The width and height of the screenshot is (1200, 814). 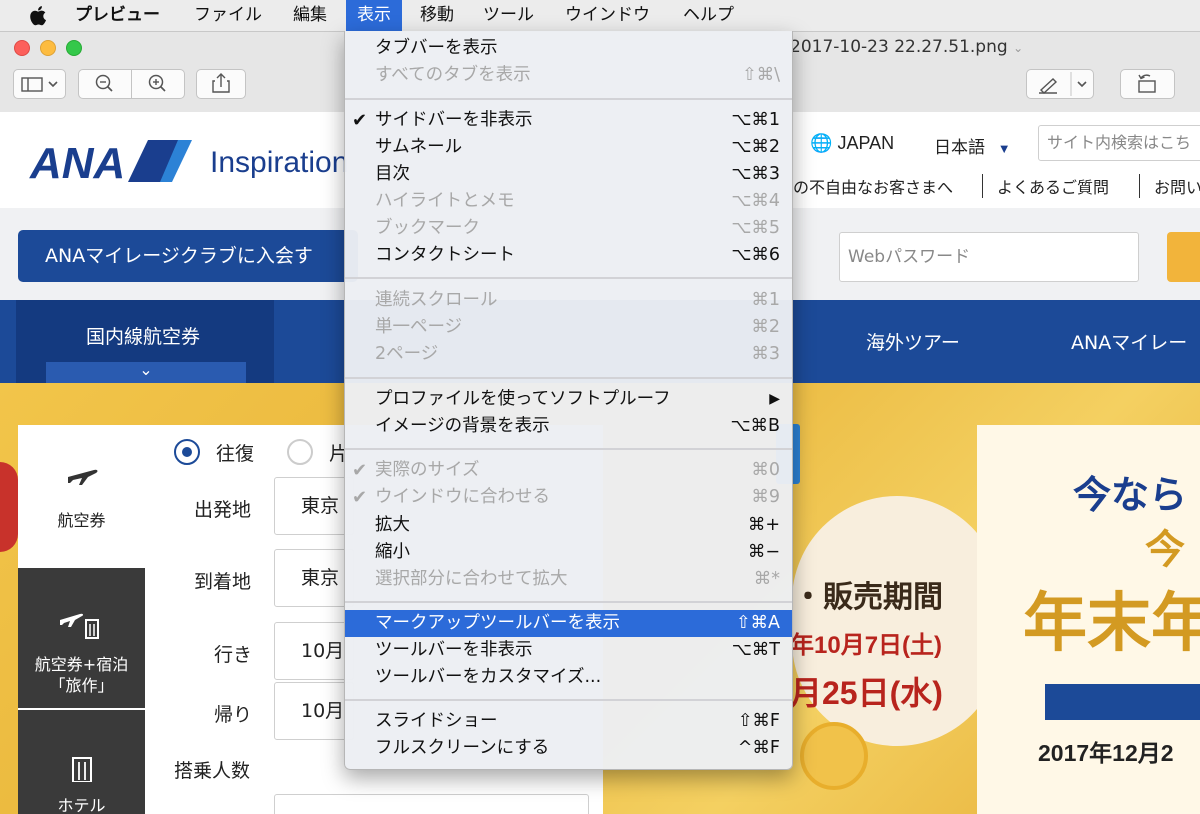 What do you see at coordinates (766, 579) in the screenshot?
I see `menu-item-shortcut: ⌘*` at bounding box center [766, 579].